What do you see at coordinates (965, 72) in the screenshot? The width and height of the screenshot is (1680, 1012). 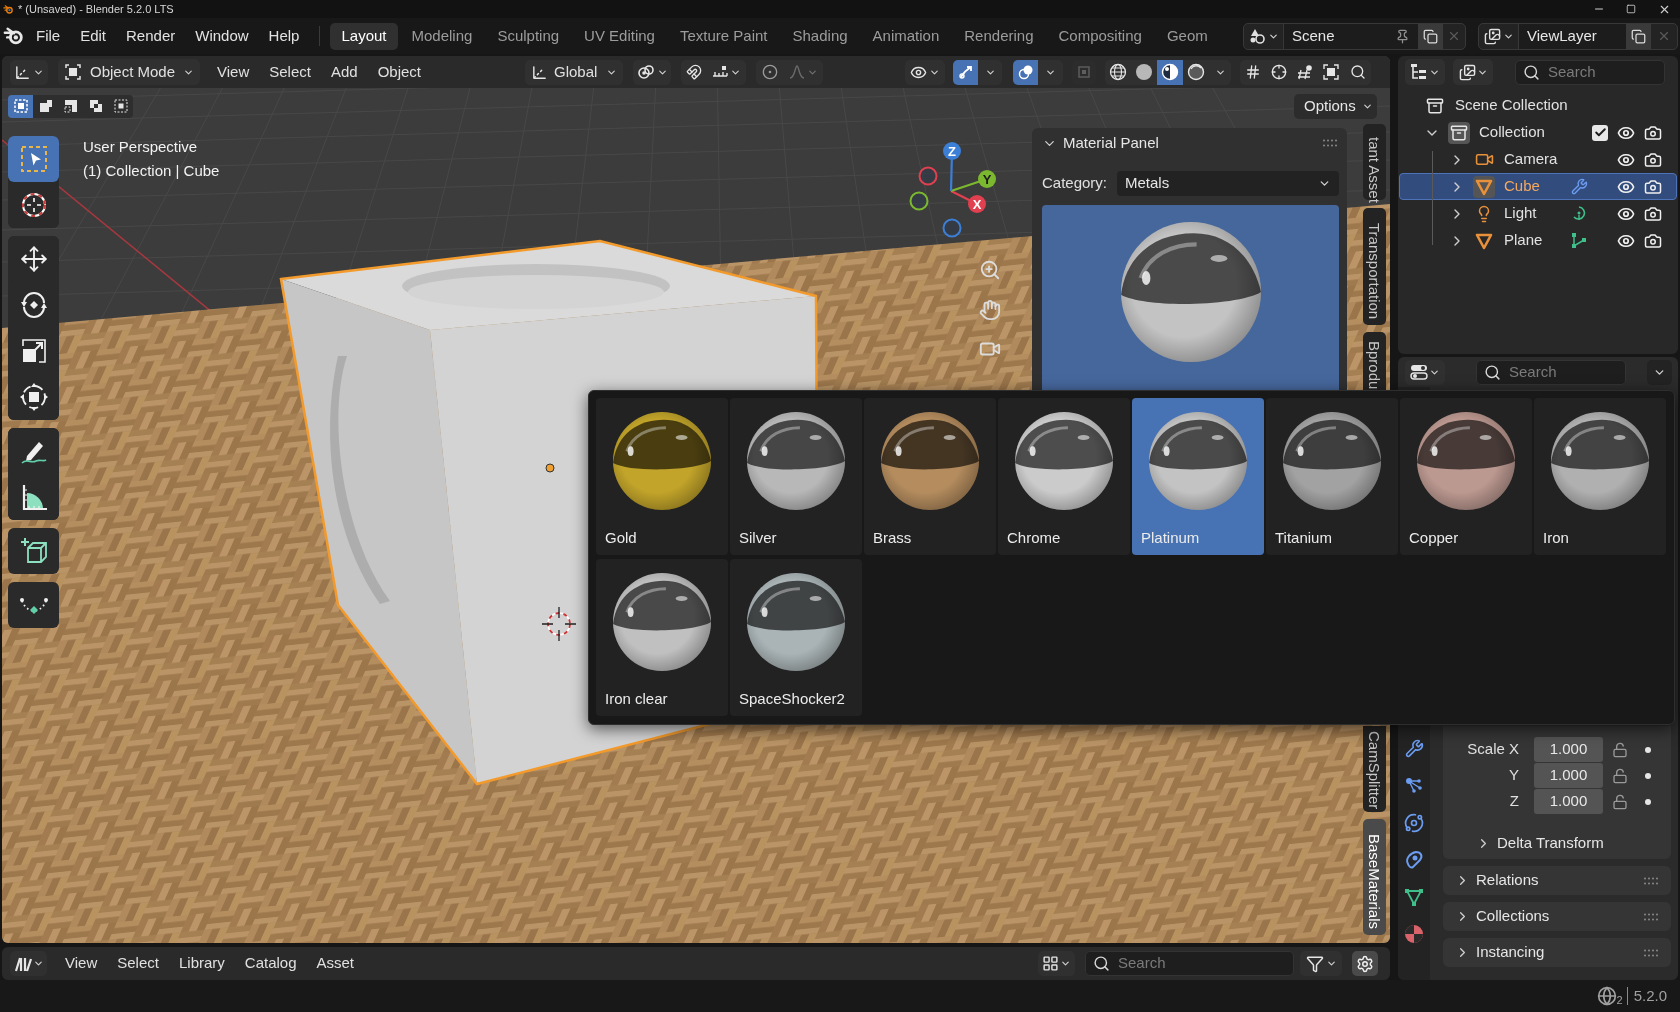 I see `gizmo-toggle` at bounding box center [965, 72].